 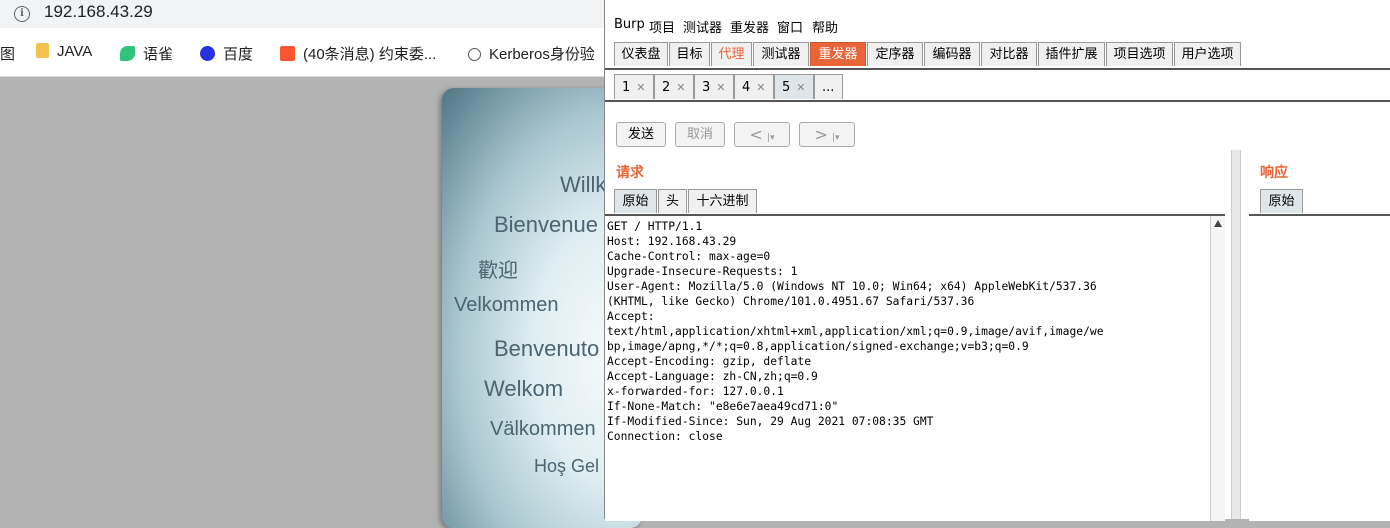 I want to click on back-button: < |▾, so click(x=762, y=134).